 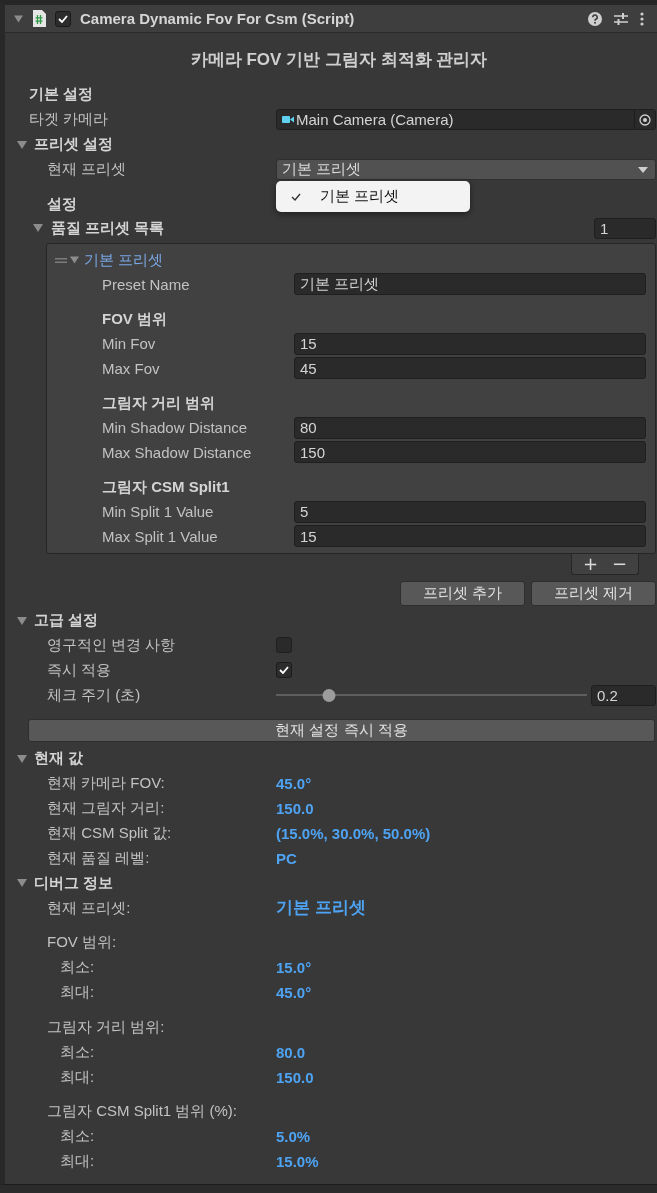 What do you see at coordinates (131, 368) in the screenshot?
I see `field-label: Max Fov` at bounding box center [131, 368].